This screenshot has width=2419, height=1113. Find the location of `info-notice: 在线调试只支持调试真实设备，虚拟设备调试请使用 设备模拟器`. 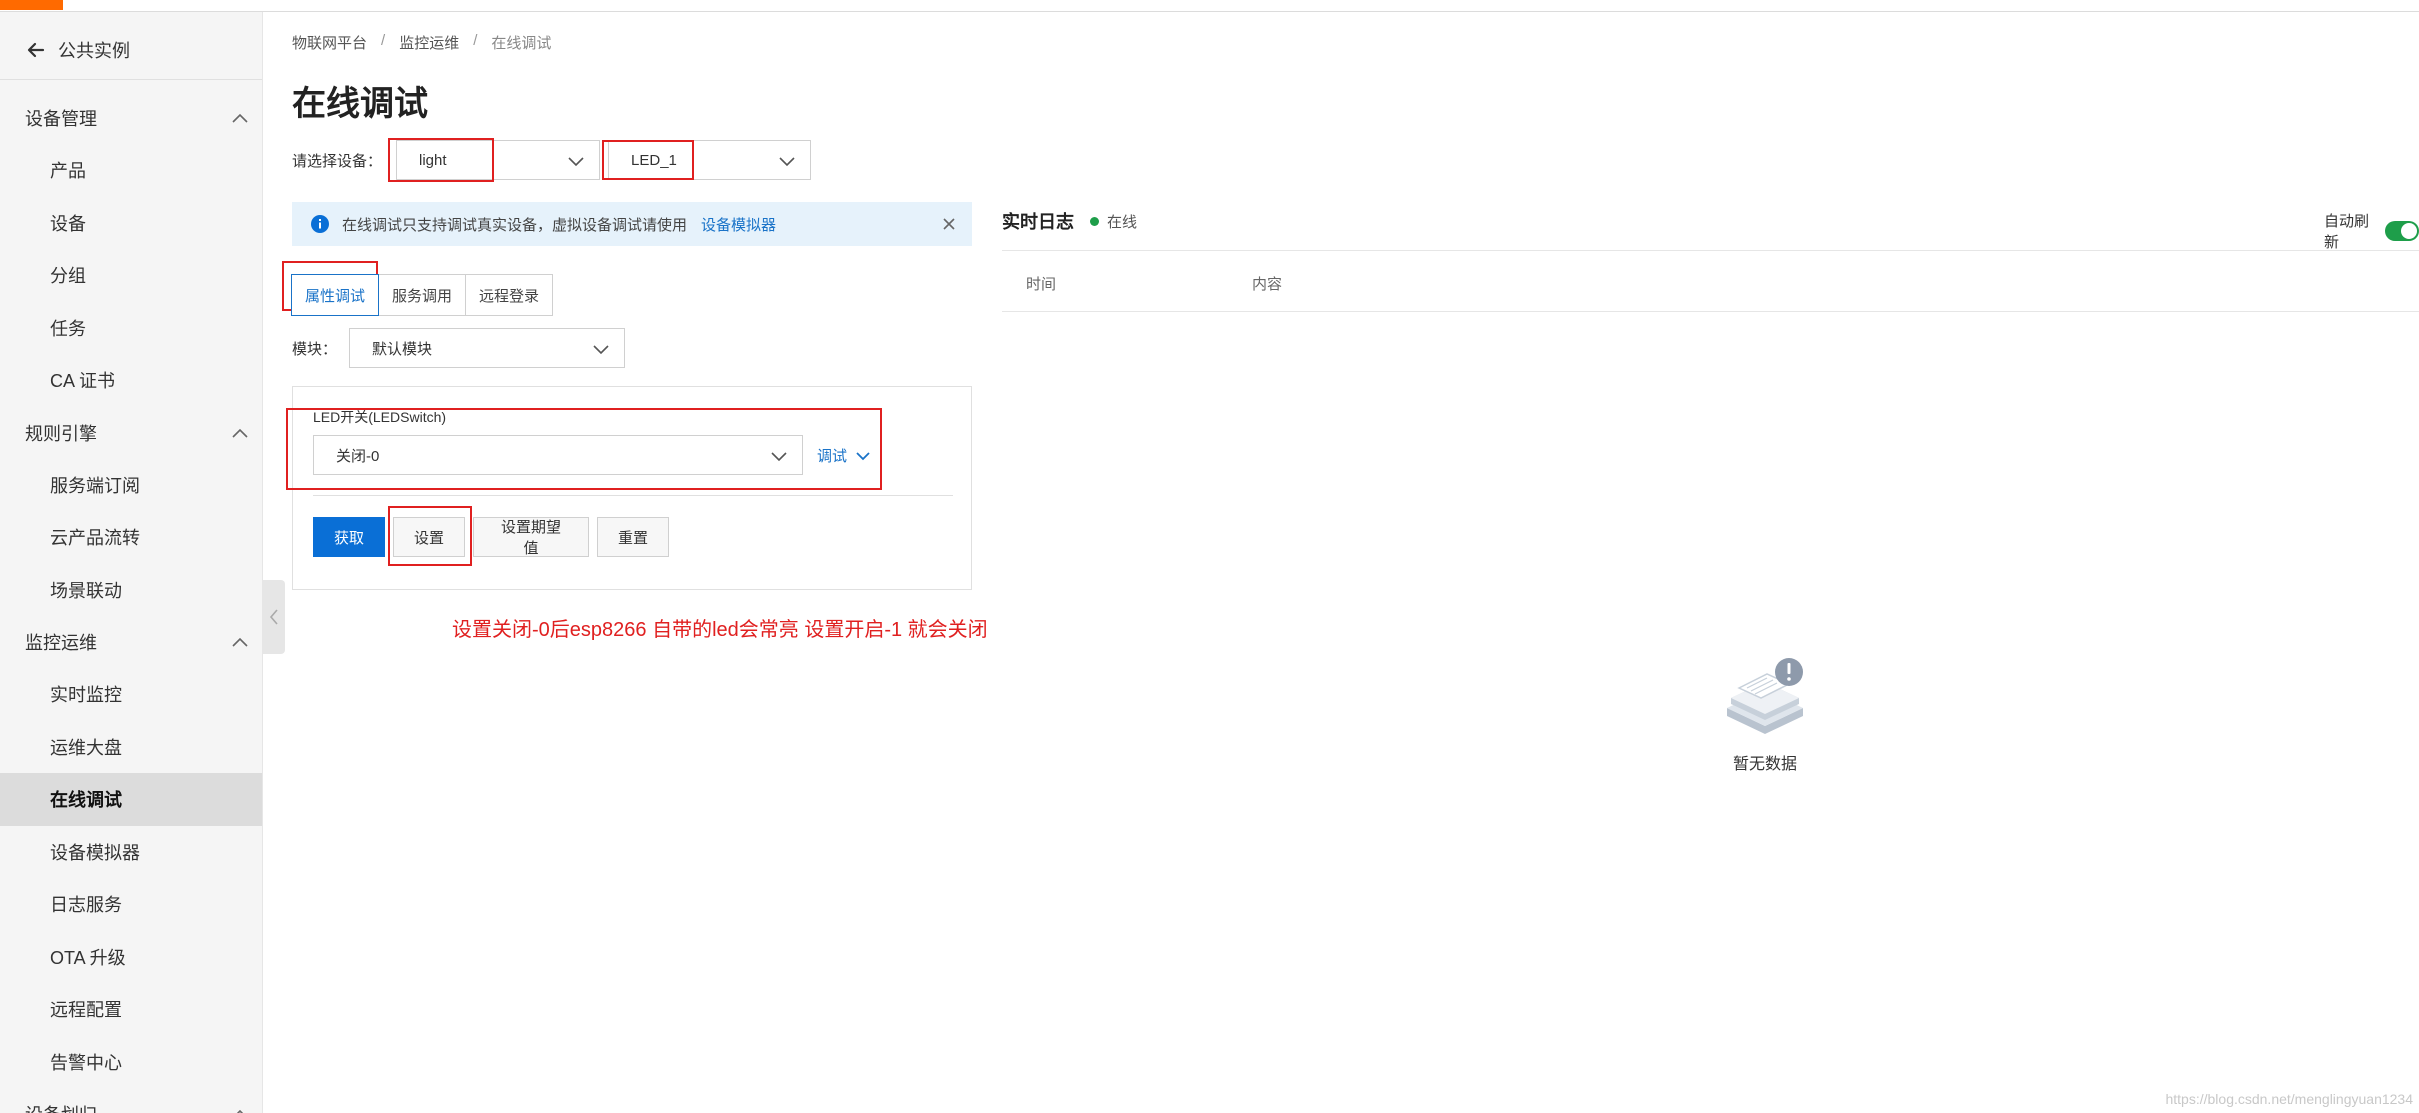

info-notice: 在线调试只支持调试真实设备，虚拟设备调试请使用 设备模拟器 is located at coordinates (632, 224).